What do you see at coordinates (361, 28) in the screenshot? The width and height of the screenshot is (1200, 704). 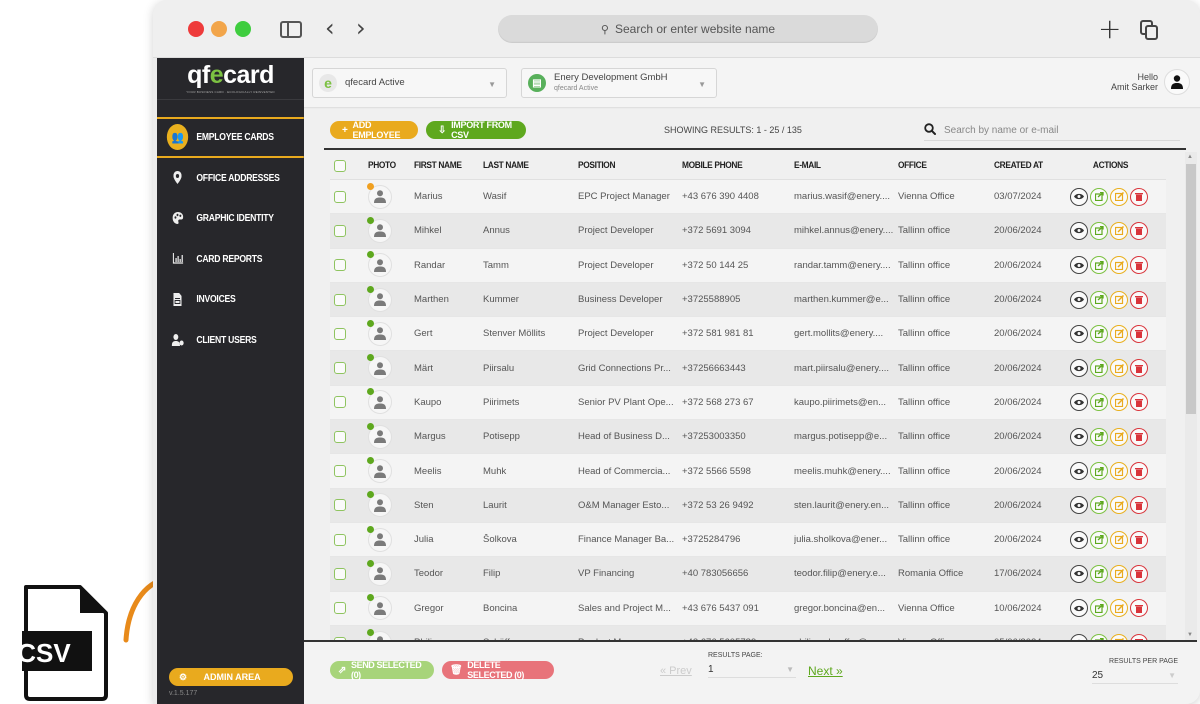 I see `forward-button: ›` at bounding box center [361, 28].